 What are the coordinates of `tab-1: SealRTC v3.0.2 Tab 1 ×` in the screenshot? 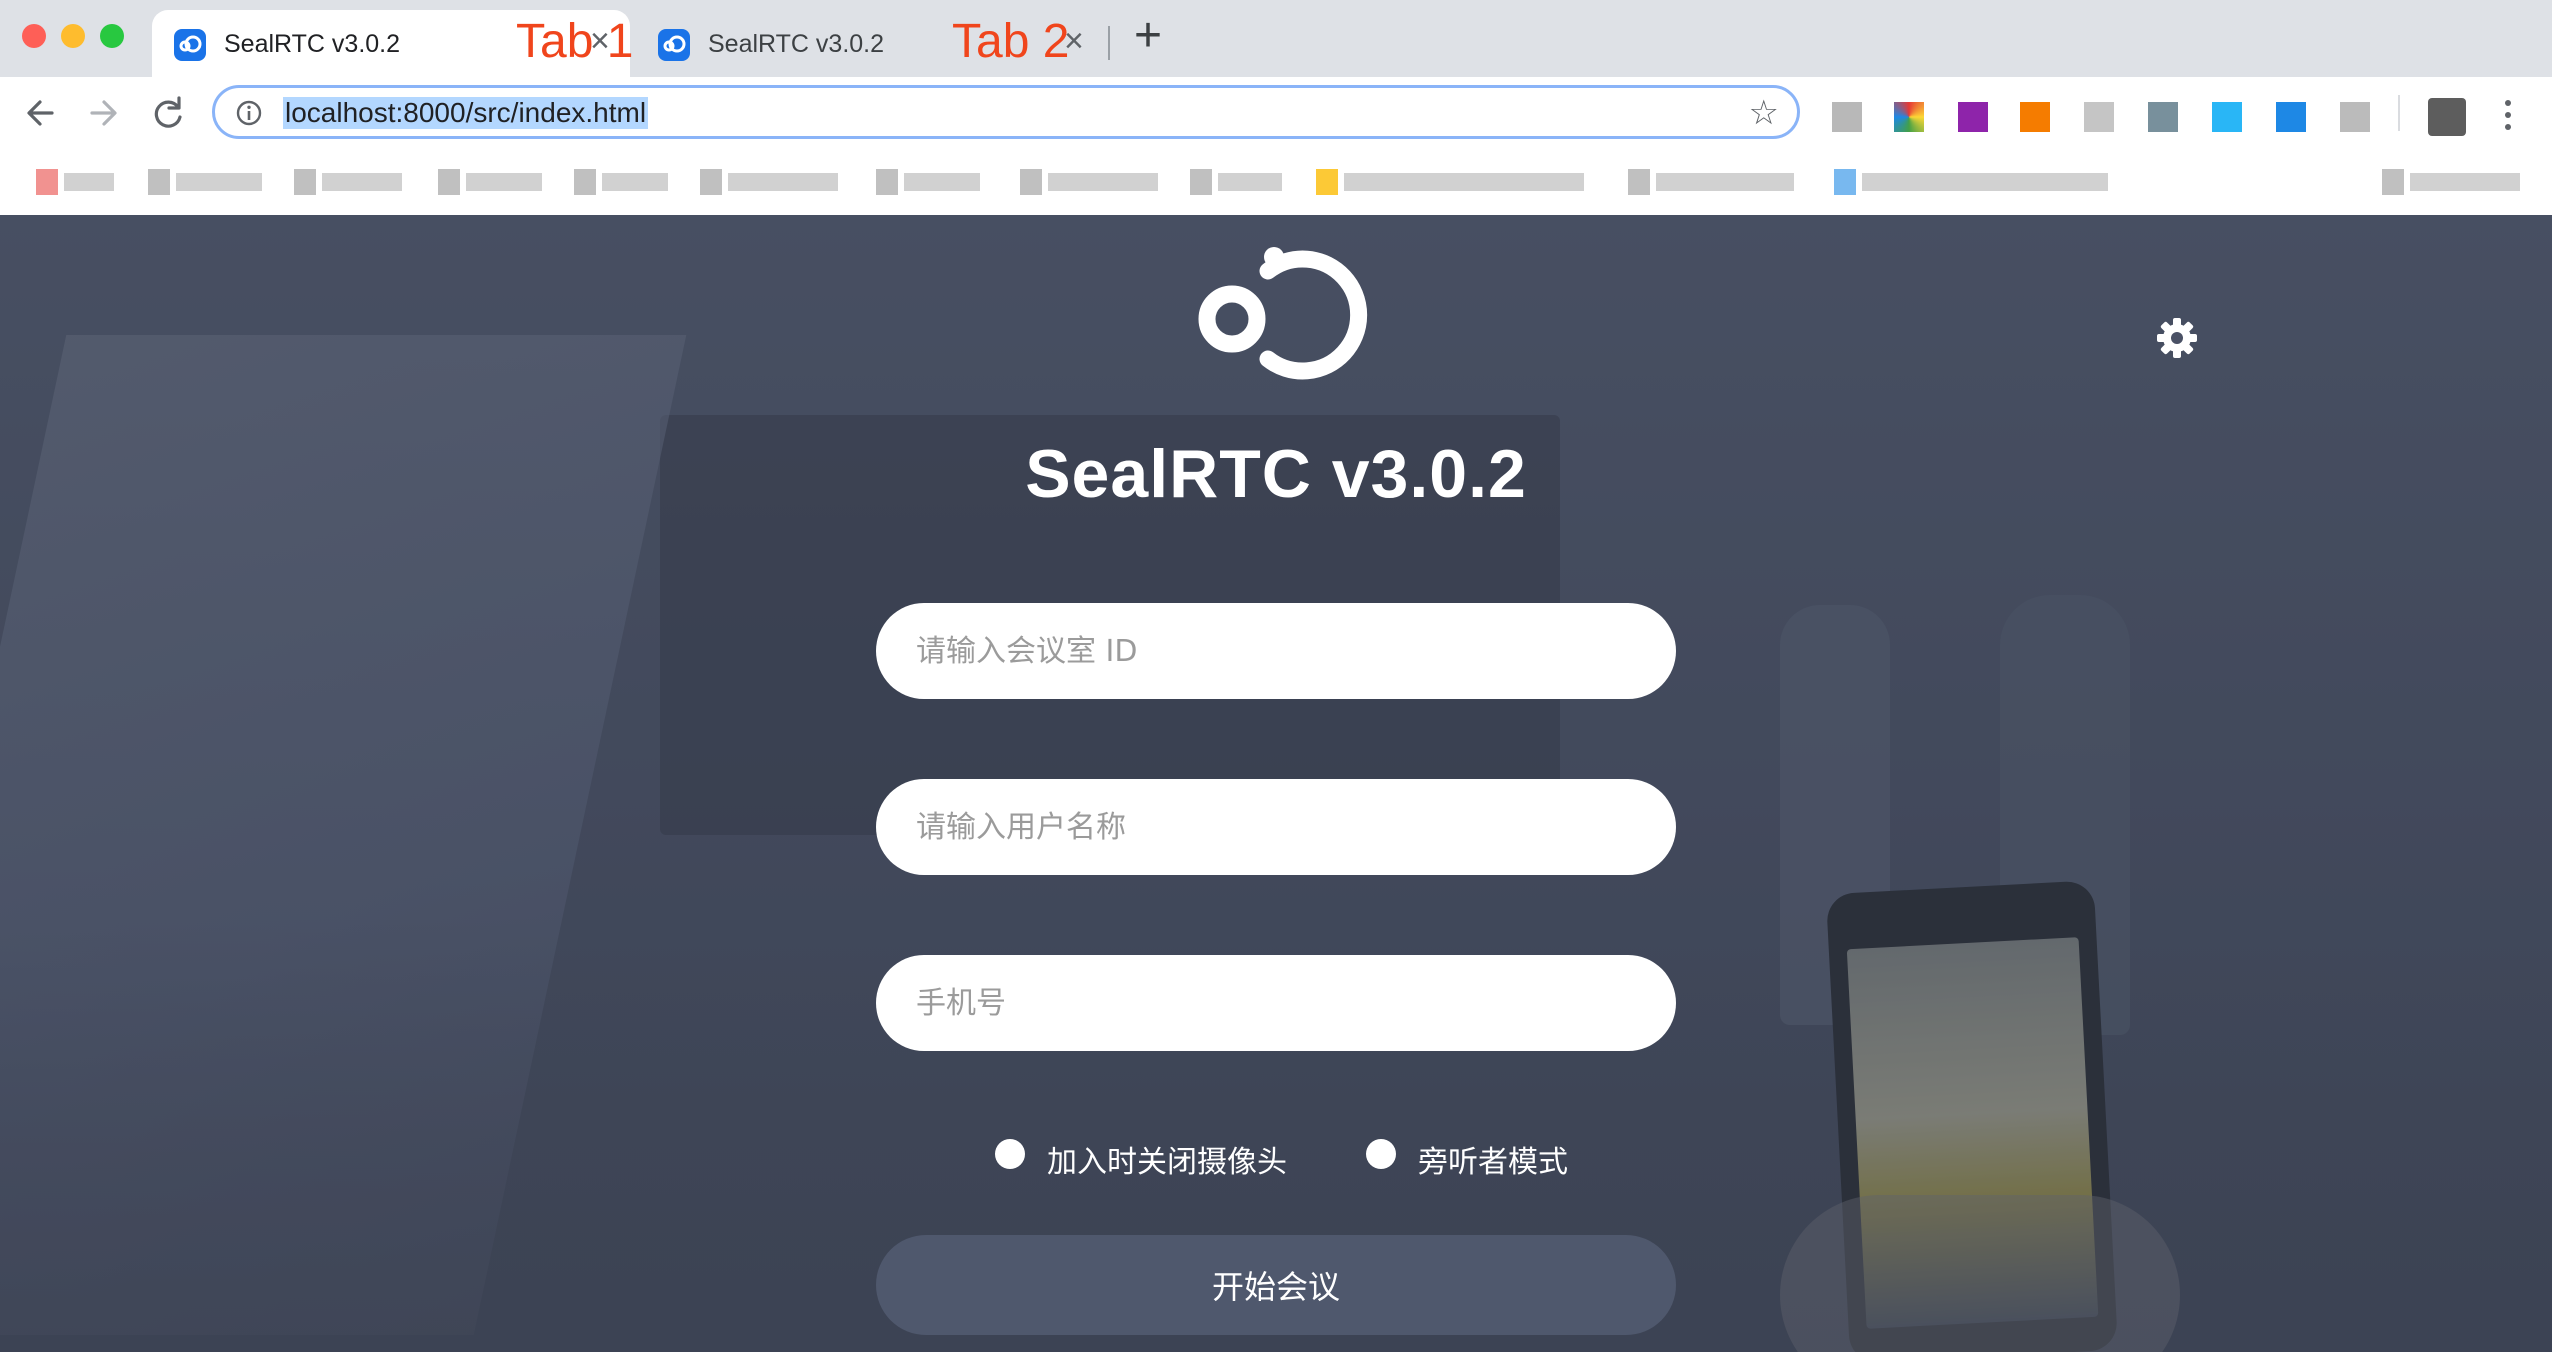 It's located at (393, 43).